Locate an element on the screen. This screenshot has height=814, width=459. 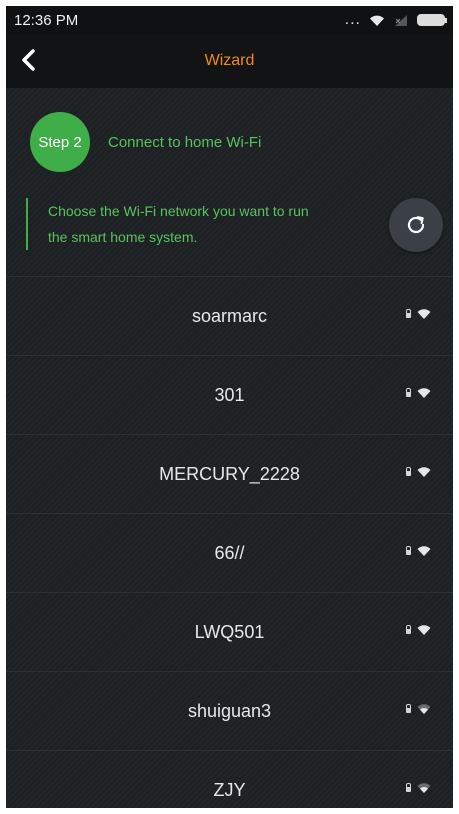
network-row: shuiguan3 is located at coordinates (229, 711).